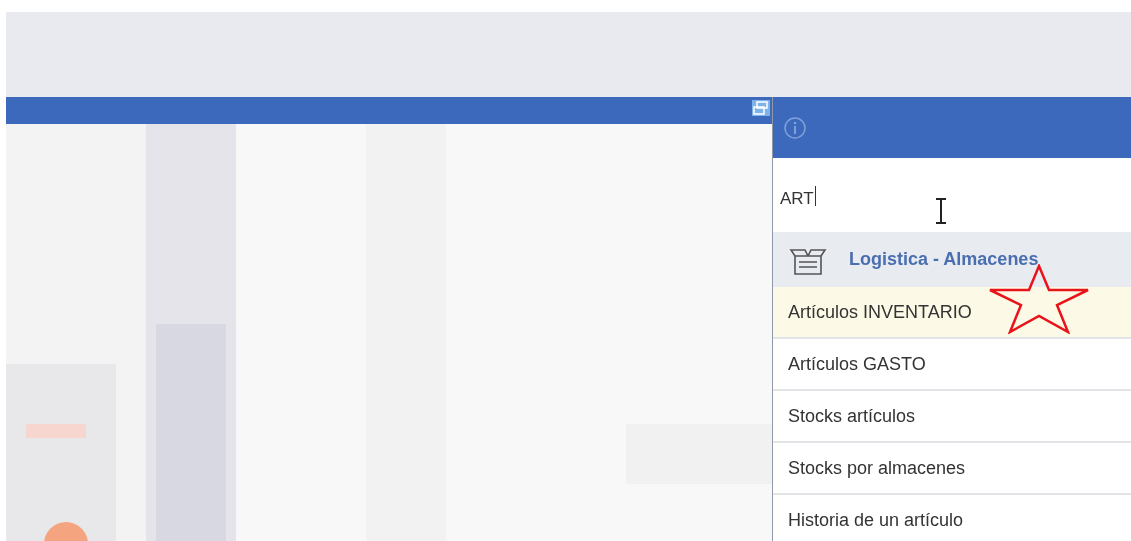 The width and height of the screenshot is (1131, 541). I want to click on info-icon, so click(795, 127).